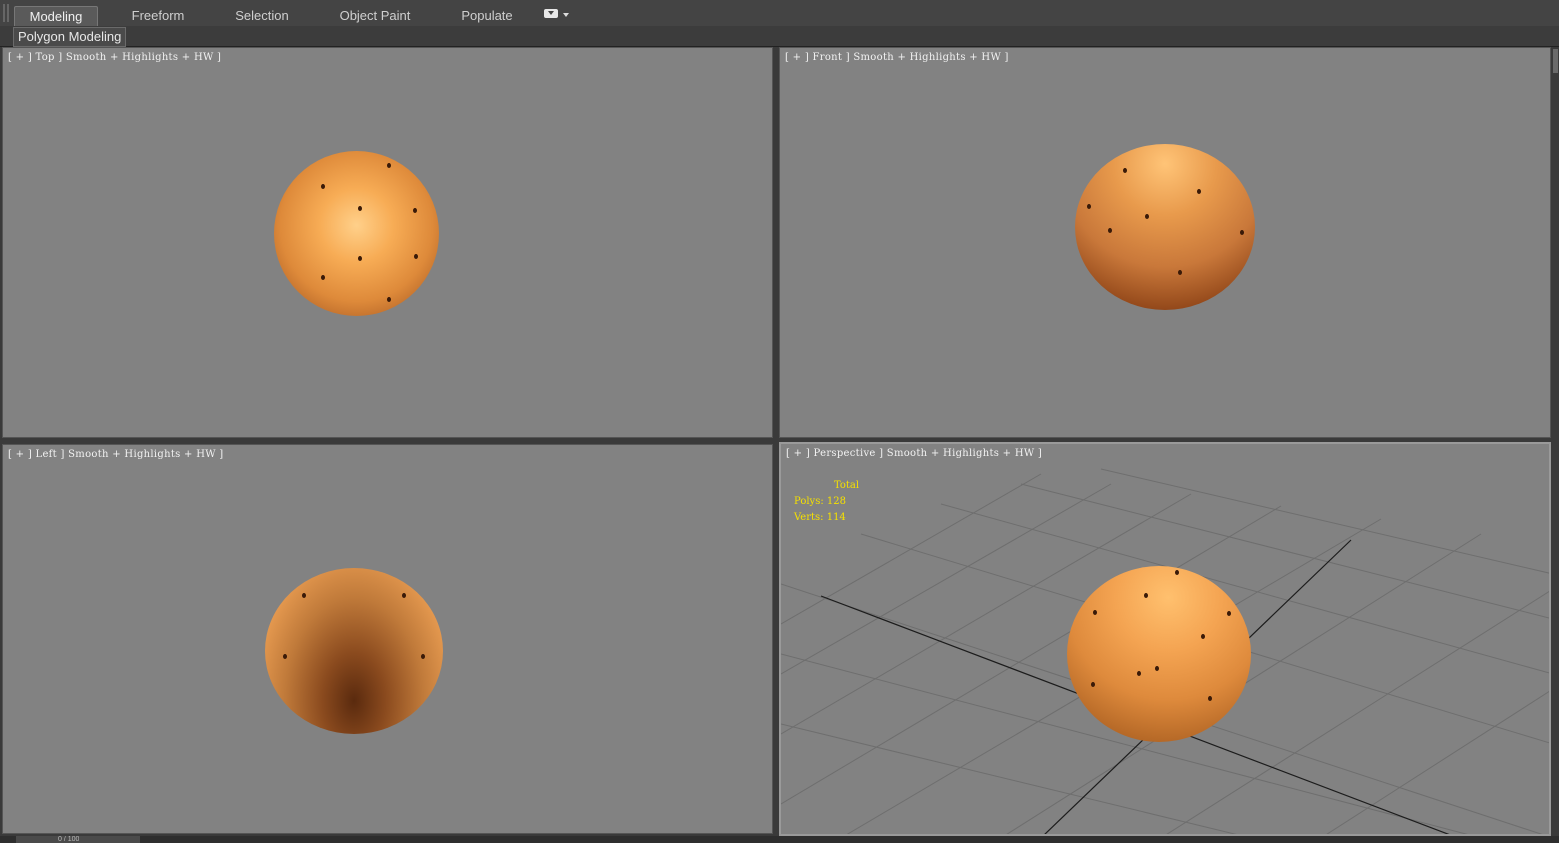  I want to click on tab-freeform: Freeform, so click(158, 16).